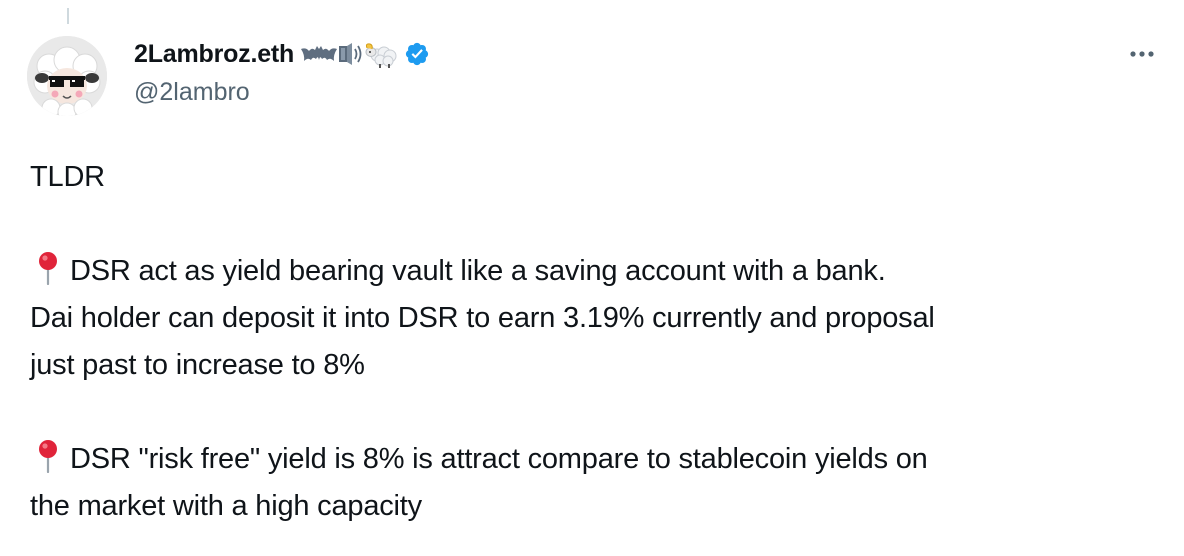 The image size is (1184, 556). I want to click on tweet-line: TLDR, so click(67, 177).